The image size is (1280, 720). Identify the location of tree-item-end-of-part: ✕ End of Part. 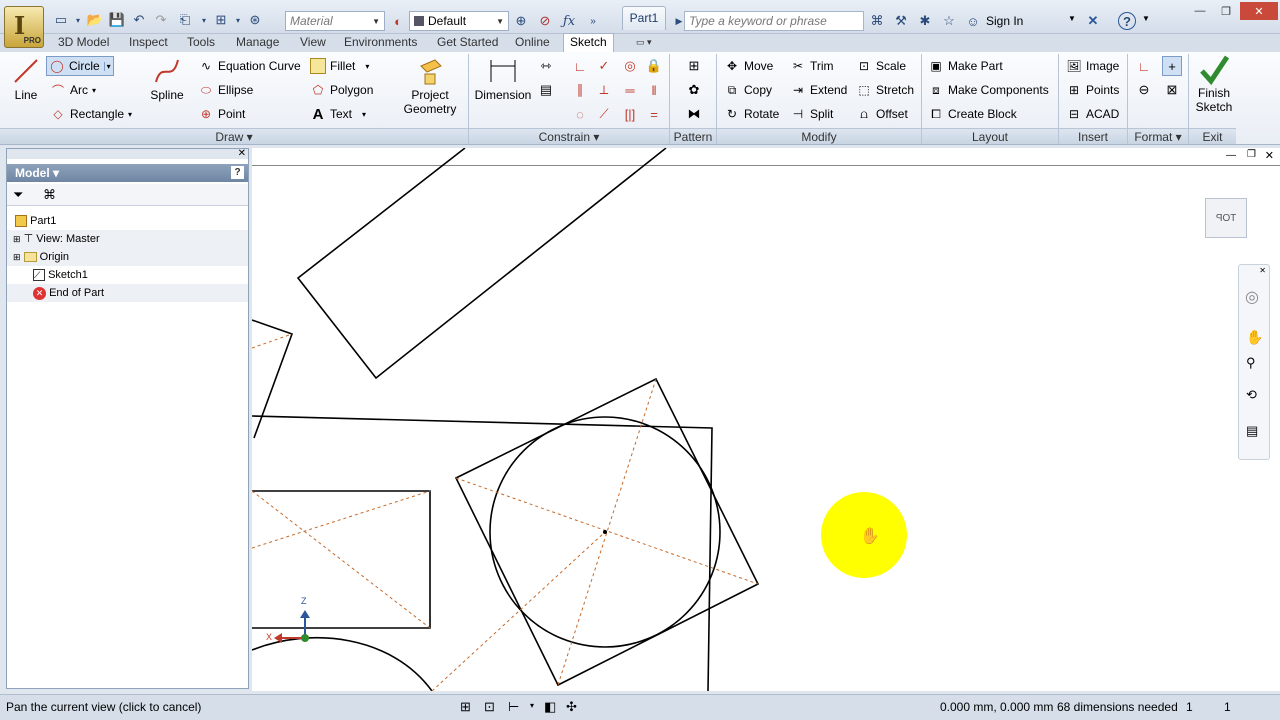
(127, 293).